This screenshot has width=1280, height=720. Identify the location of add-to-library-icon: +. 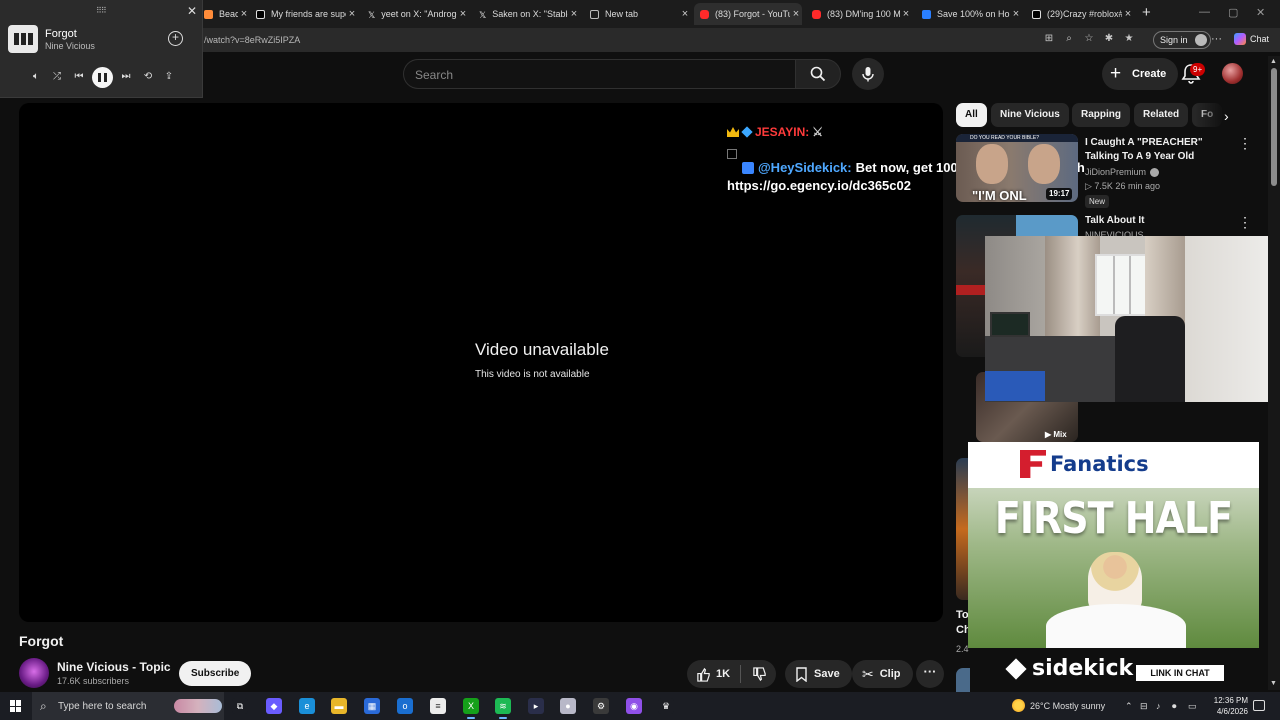
(175, 38).